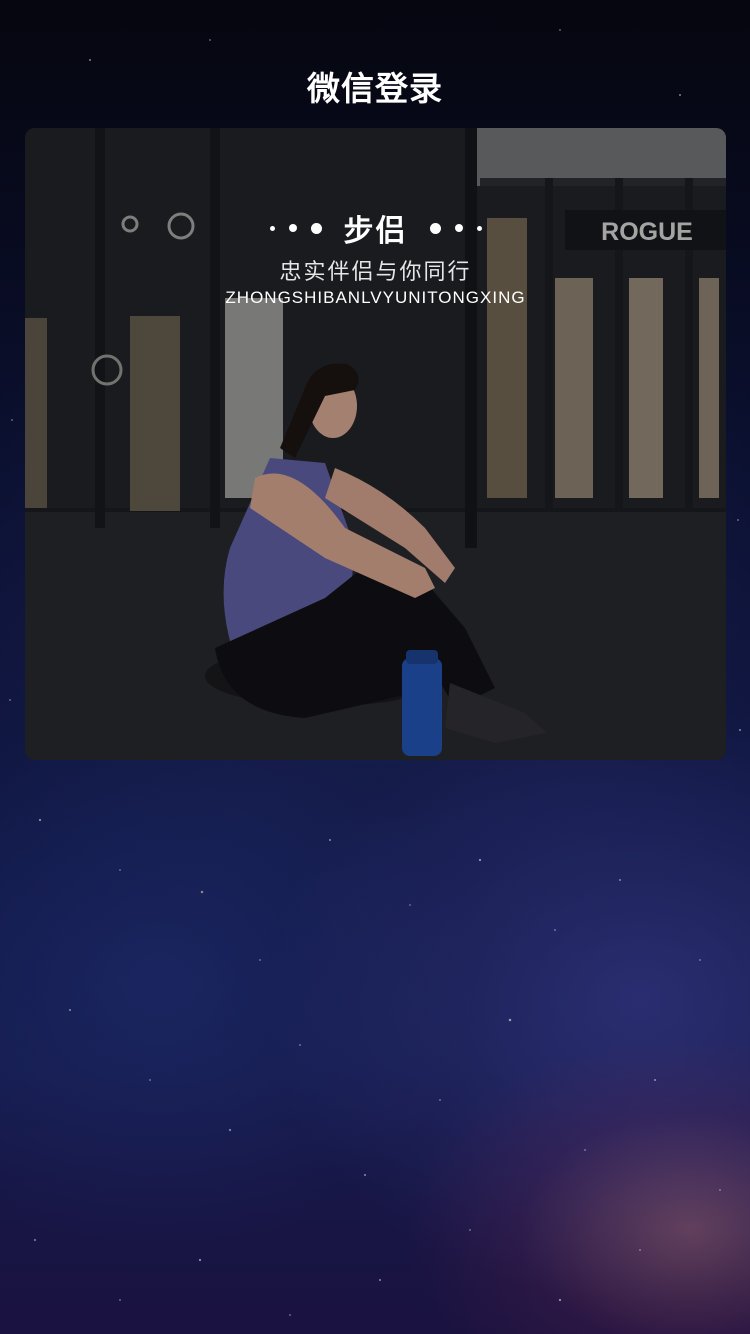 This screenshot has height=1334, width=750. Describe the element at coordinates (375, 297) in the screenshot. I see `slogan-pinyin: ZHONGSHIBANLVYUNITONGXING` at that location.